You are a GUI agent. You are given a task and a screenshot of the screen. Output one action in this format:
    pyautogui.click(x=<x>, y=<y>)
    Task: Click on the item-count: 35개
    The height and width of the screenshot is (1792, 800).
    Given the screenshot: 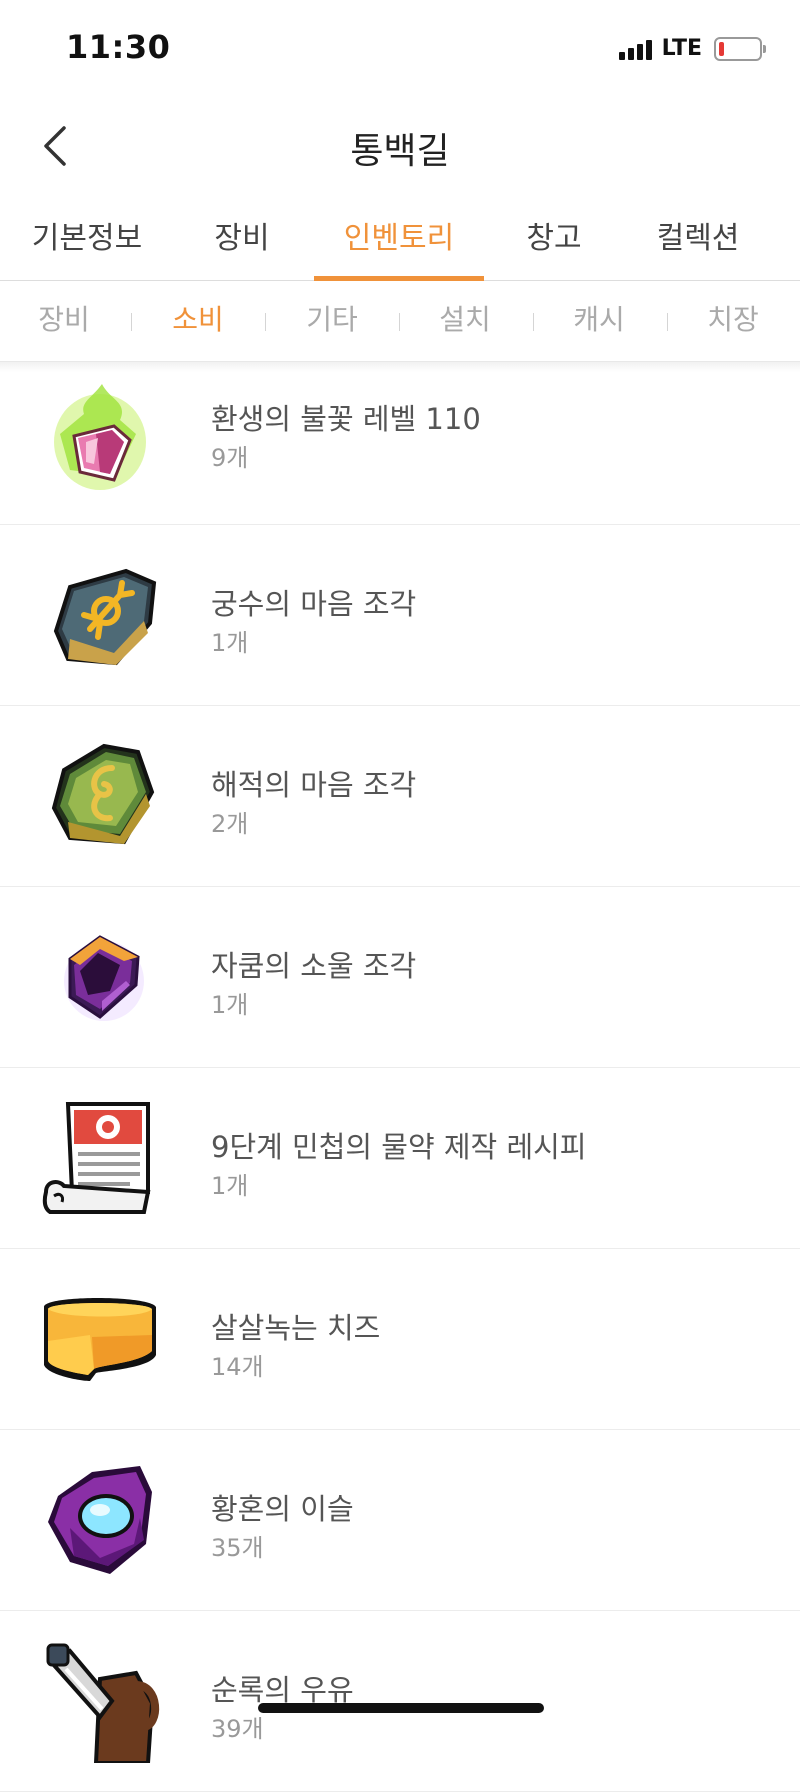 What is the action you would take?
    pyautogui.click(x=237, y=1548)
    